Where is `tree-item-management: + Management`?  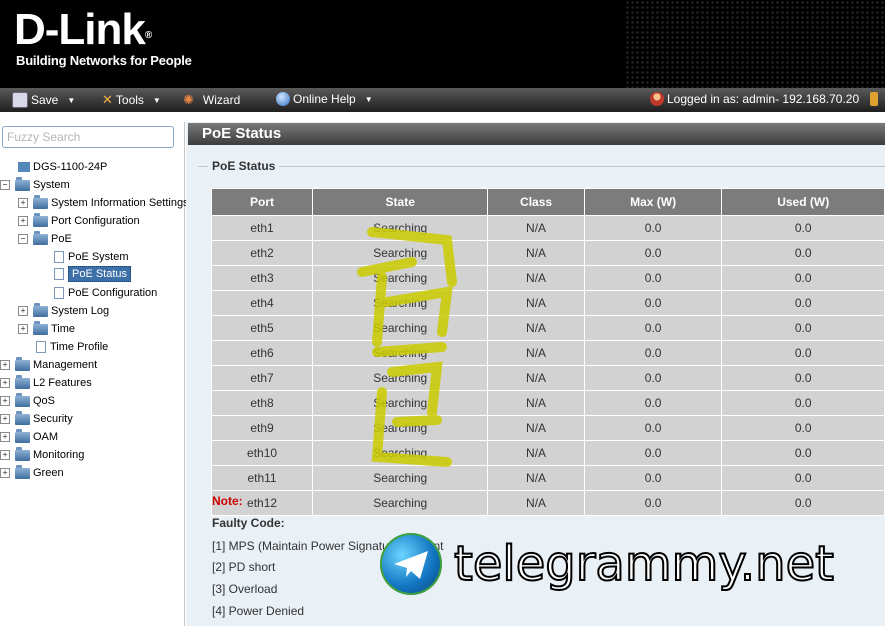 tree-item-management: + Management is located at coordinates (48, 365).